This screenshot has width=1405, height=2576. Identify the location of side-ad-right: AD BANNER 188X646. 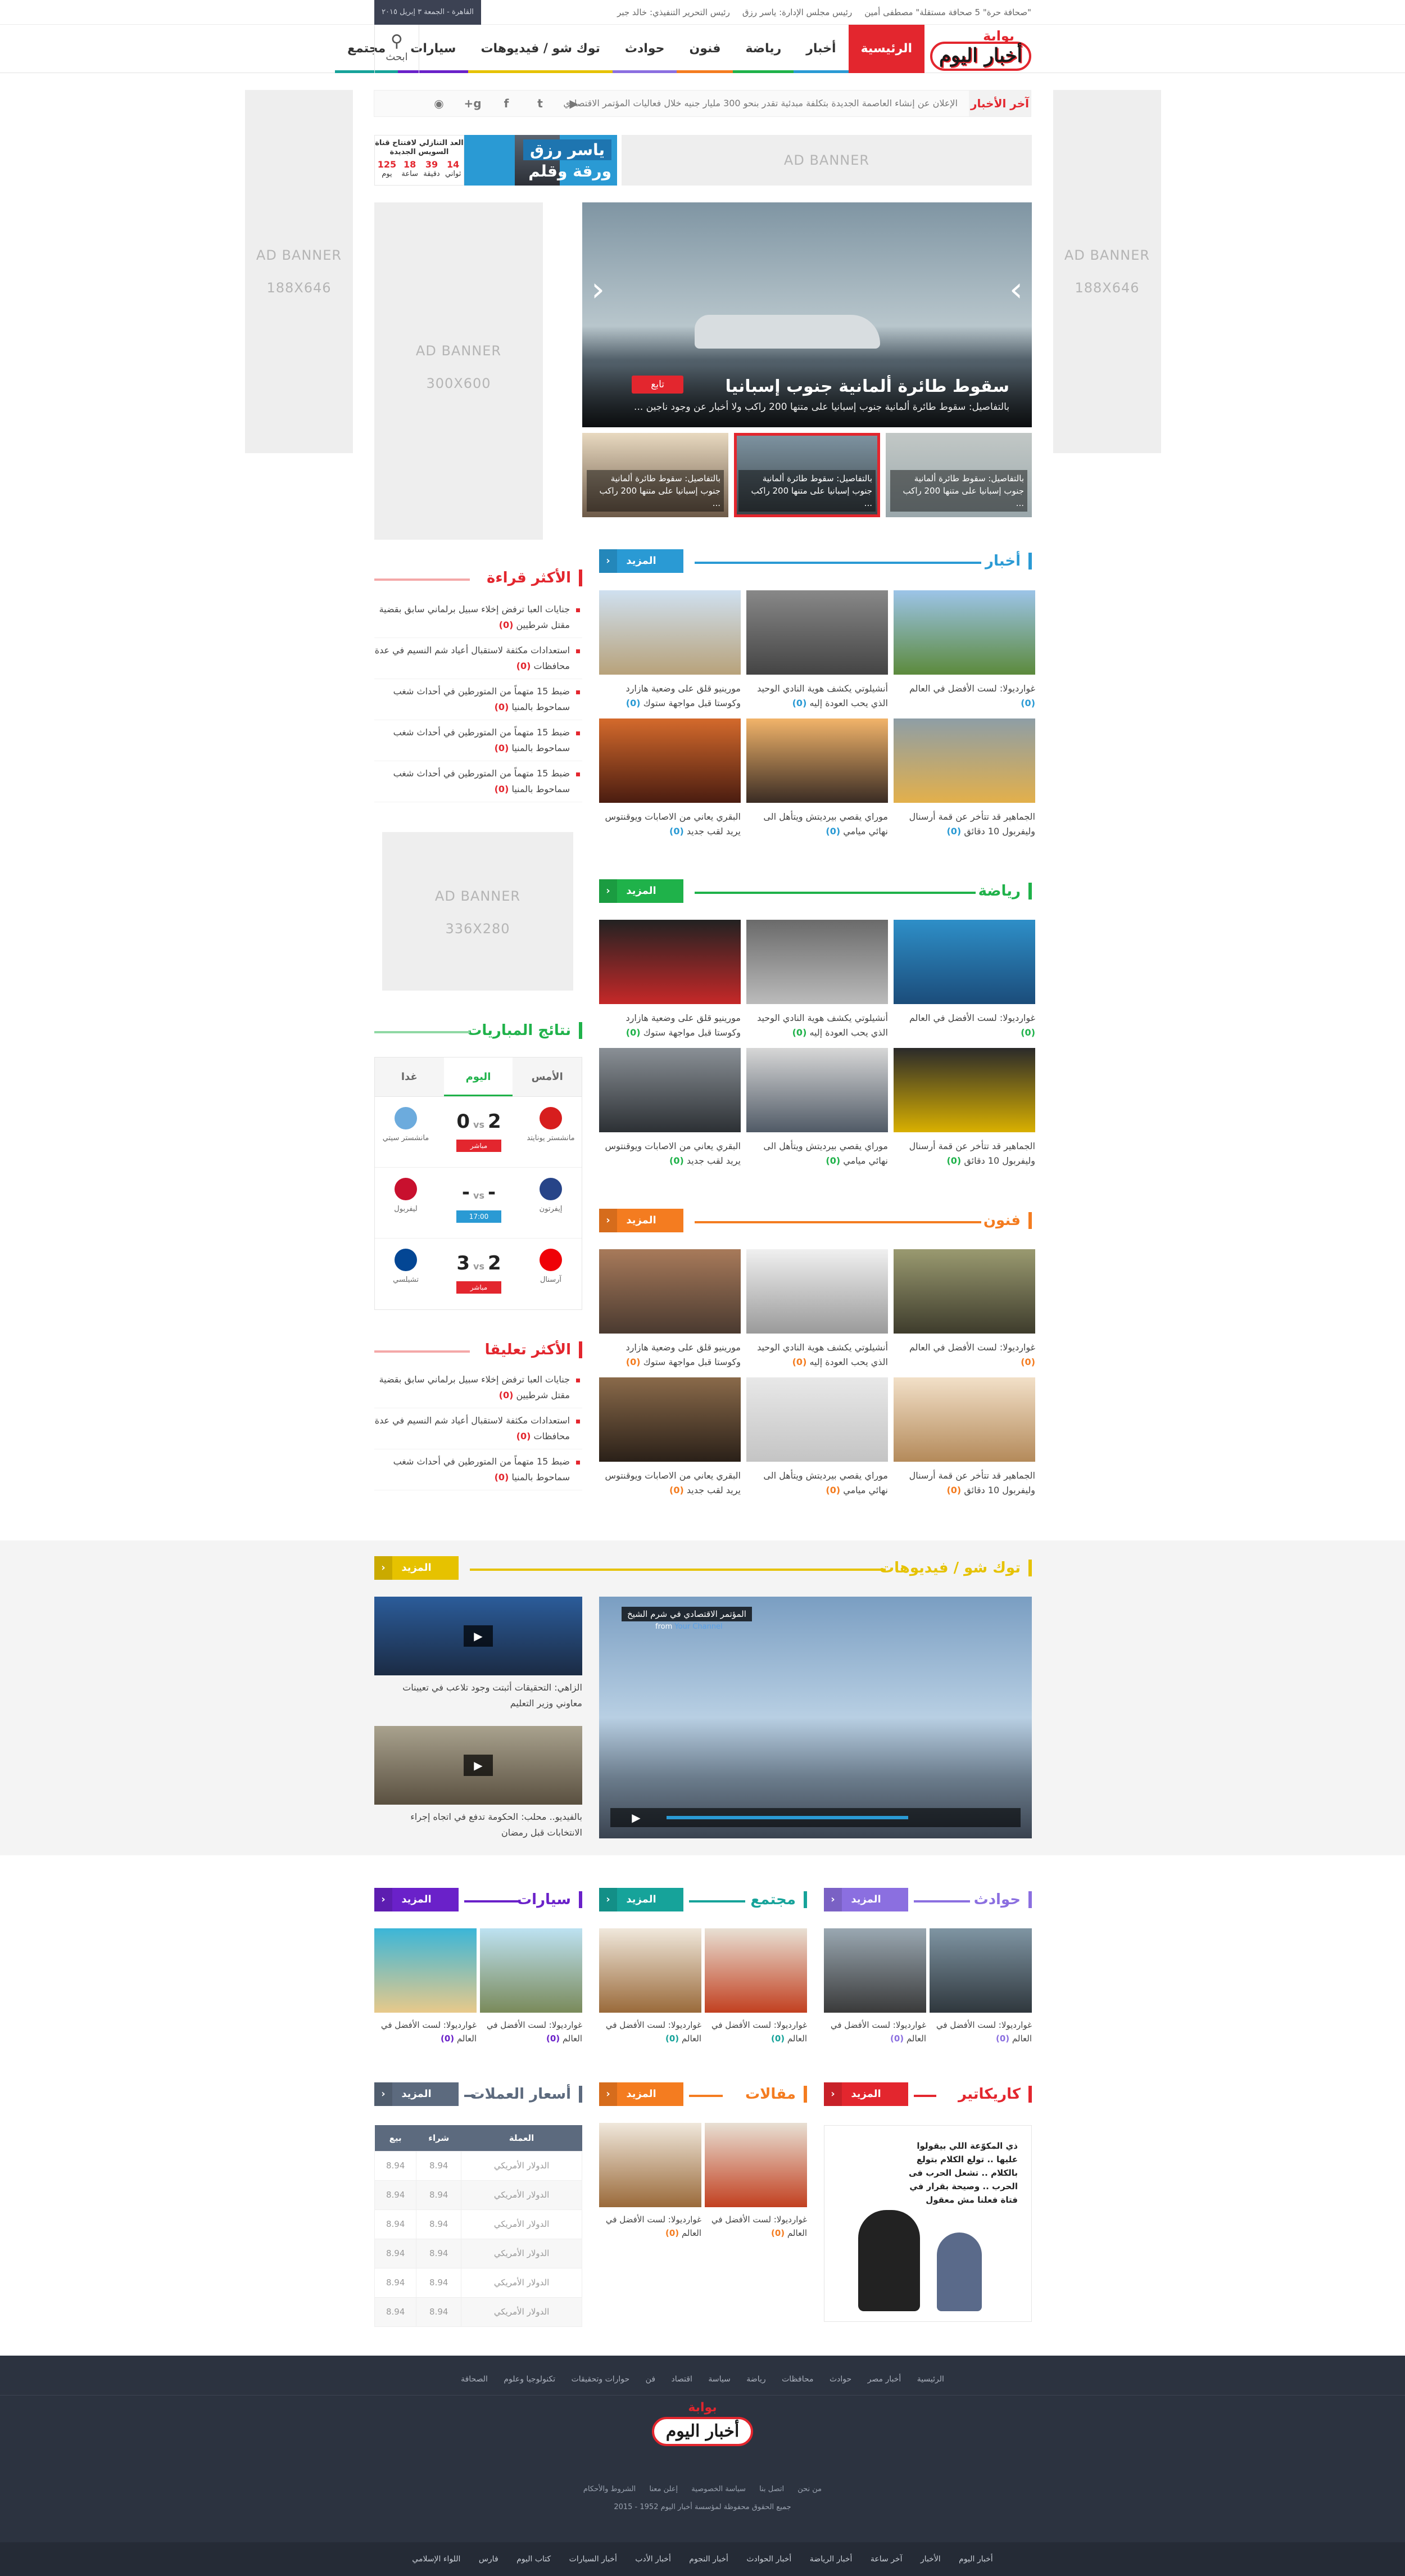
(1107, 271).